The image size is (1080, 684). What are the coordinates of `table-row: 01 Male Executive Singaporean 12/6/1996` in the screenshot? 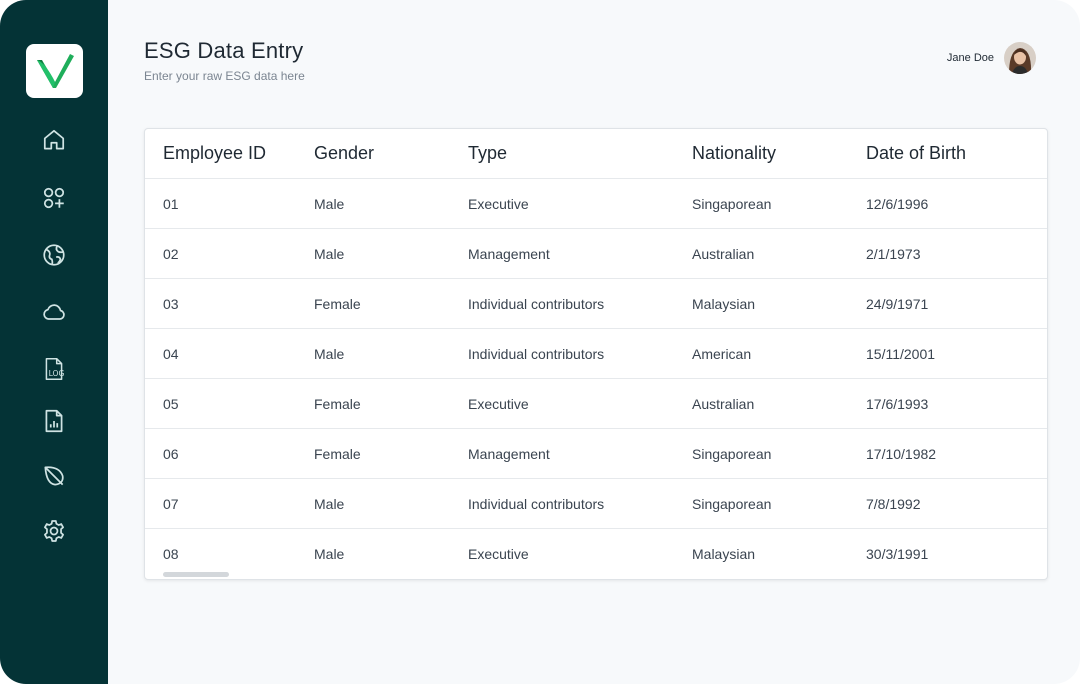 It's located at (596, 203).